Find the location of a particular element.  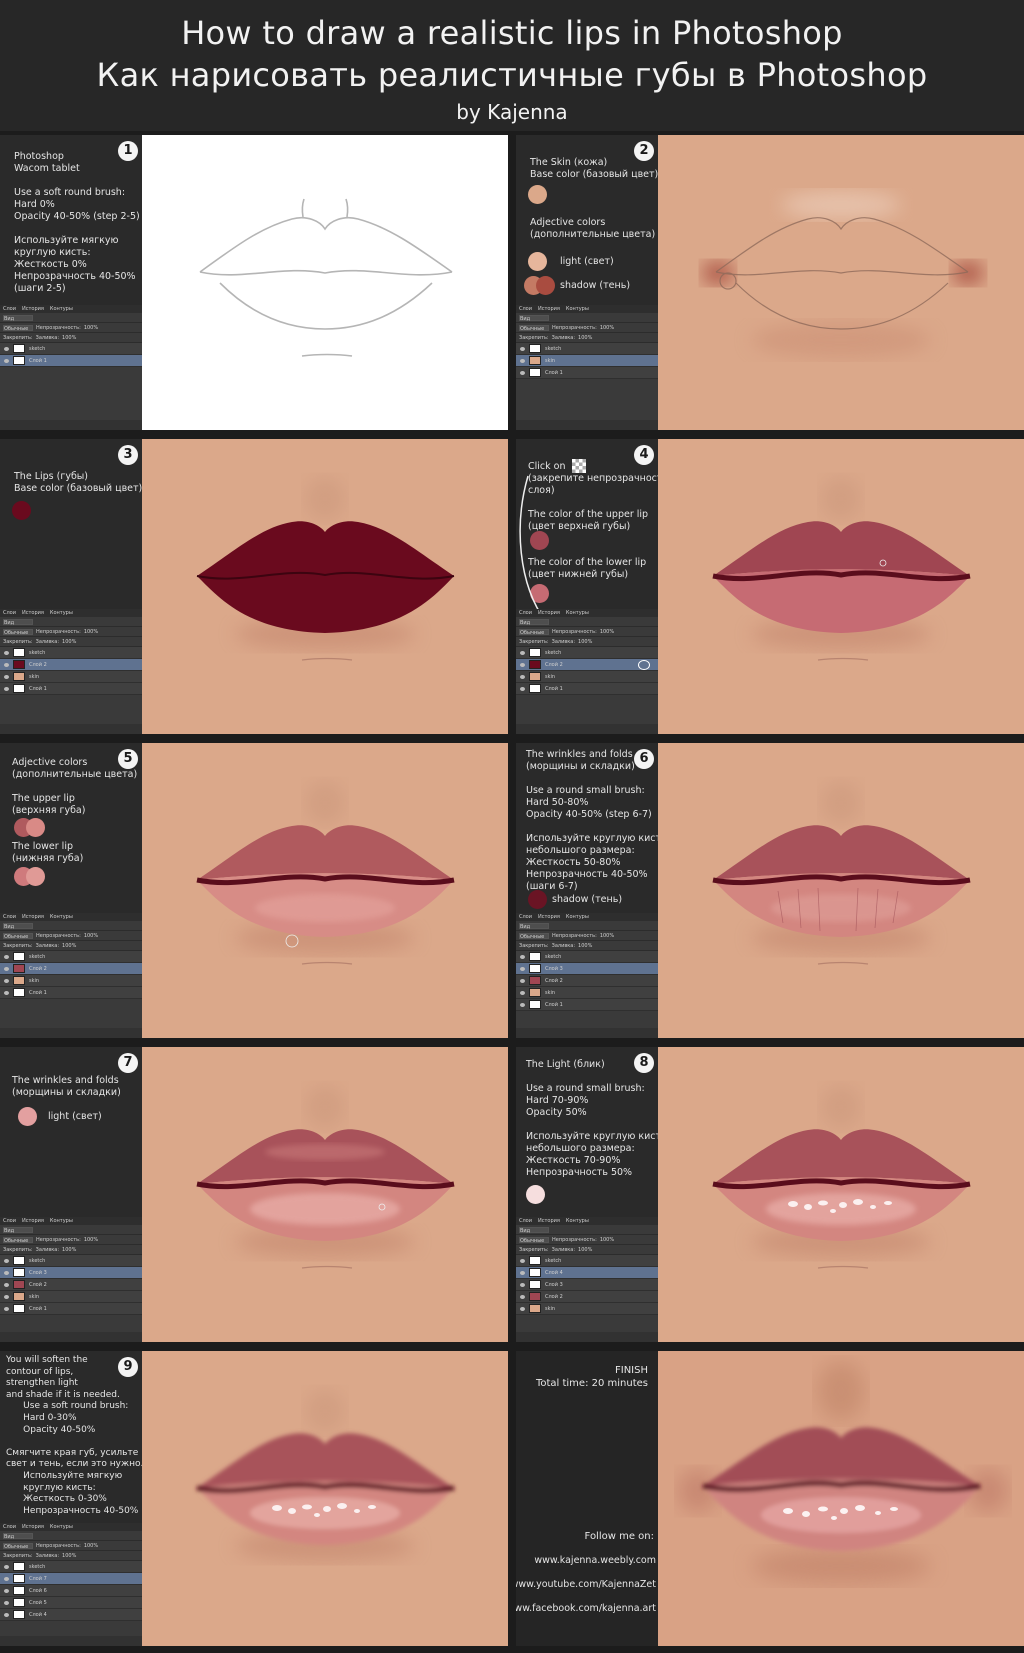

layer-row: Слой 7 is located at coordinates (71, 1579).